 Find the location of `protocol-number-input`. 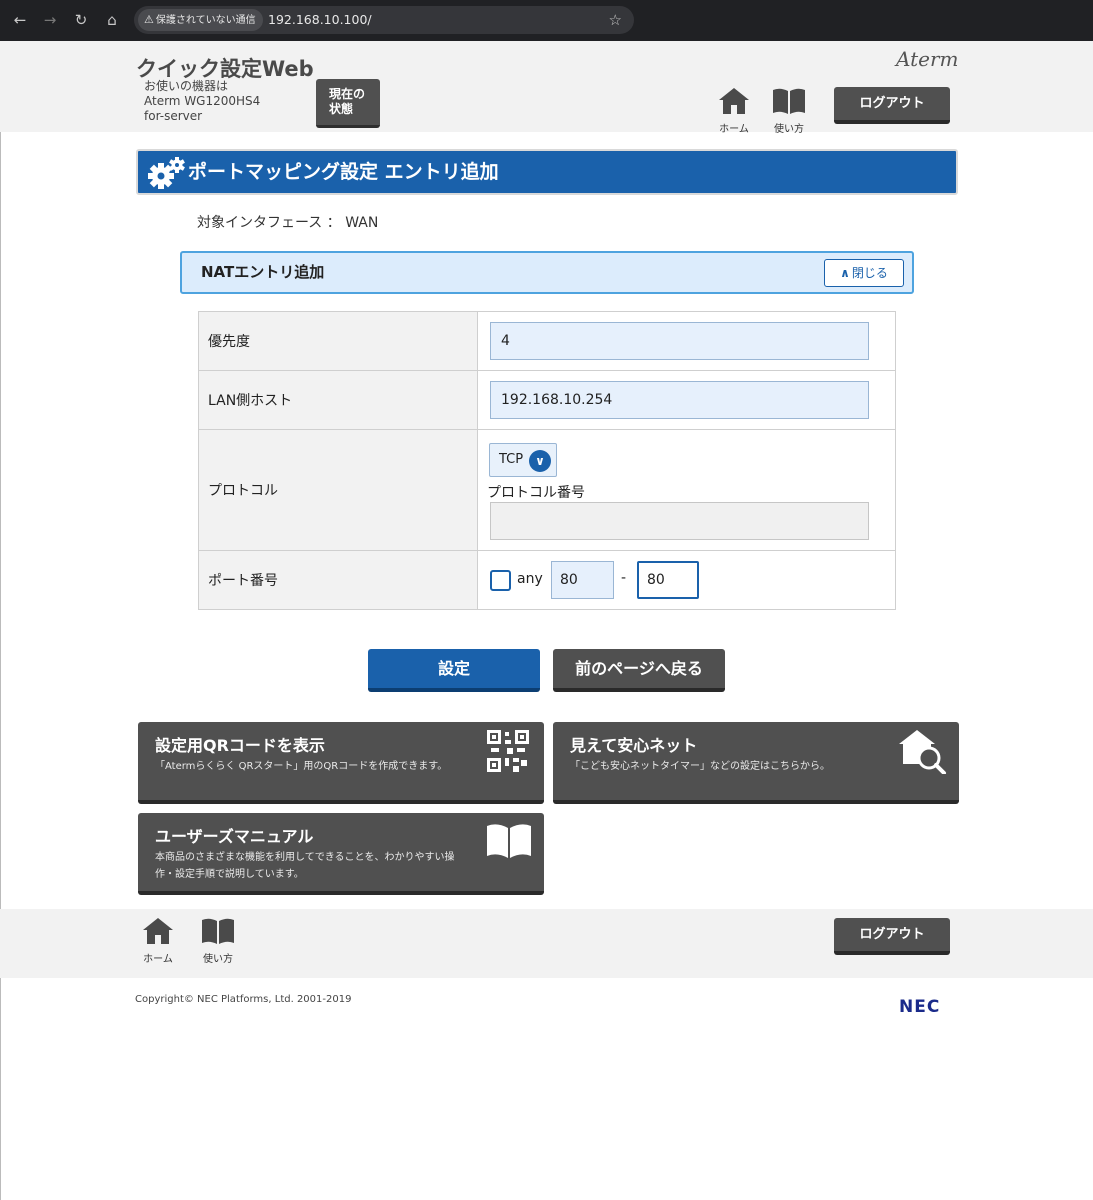

protocol-number-input is located at coordinates (679, 521).